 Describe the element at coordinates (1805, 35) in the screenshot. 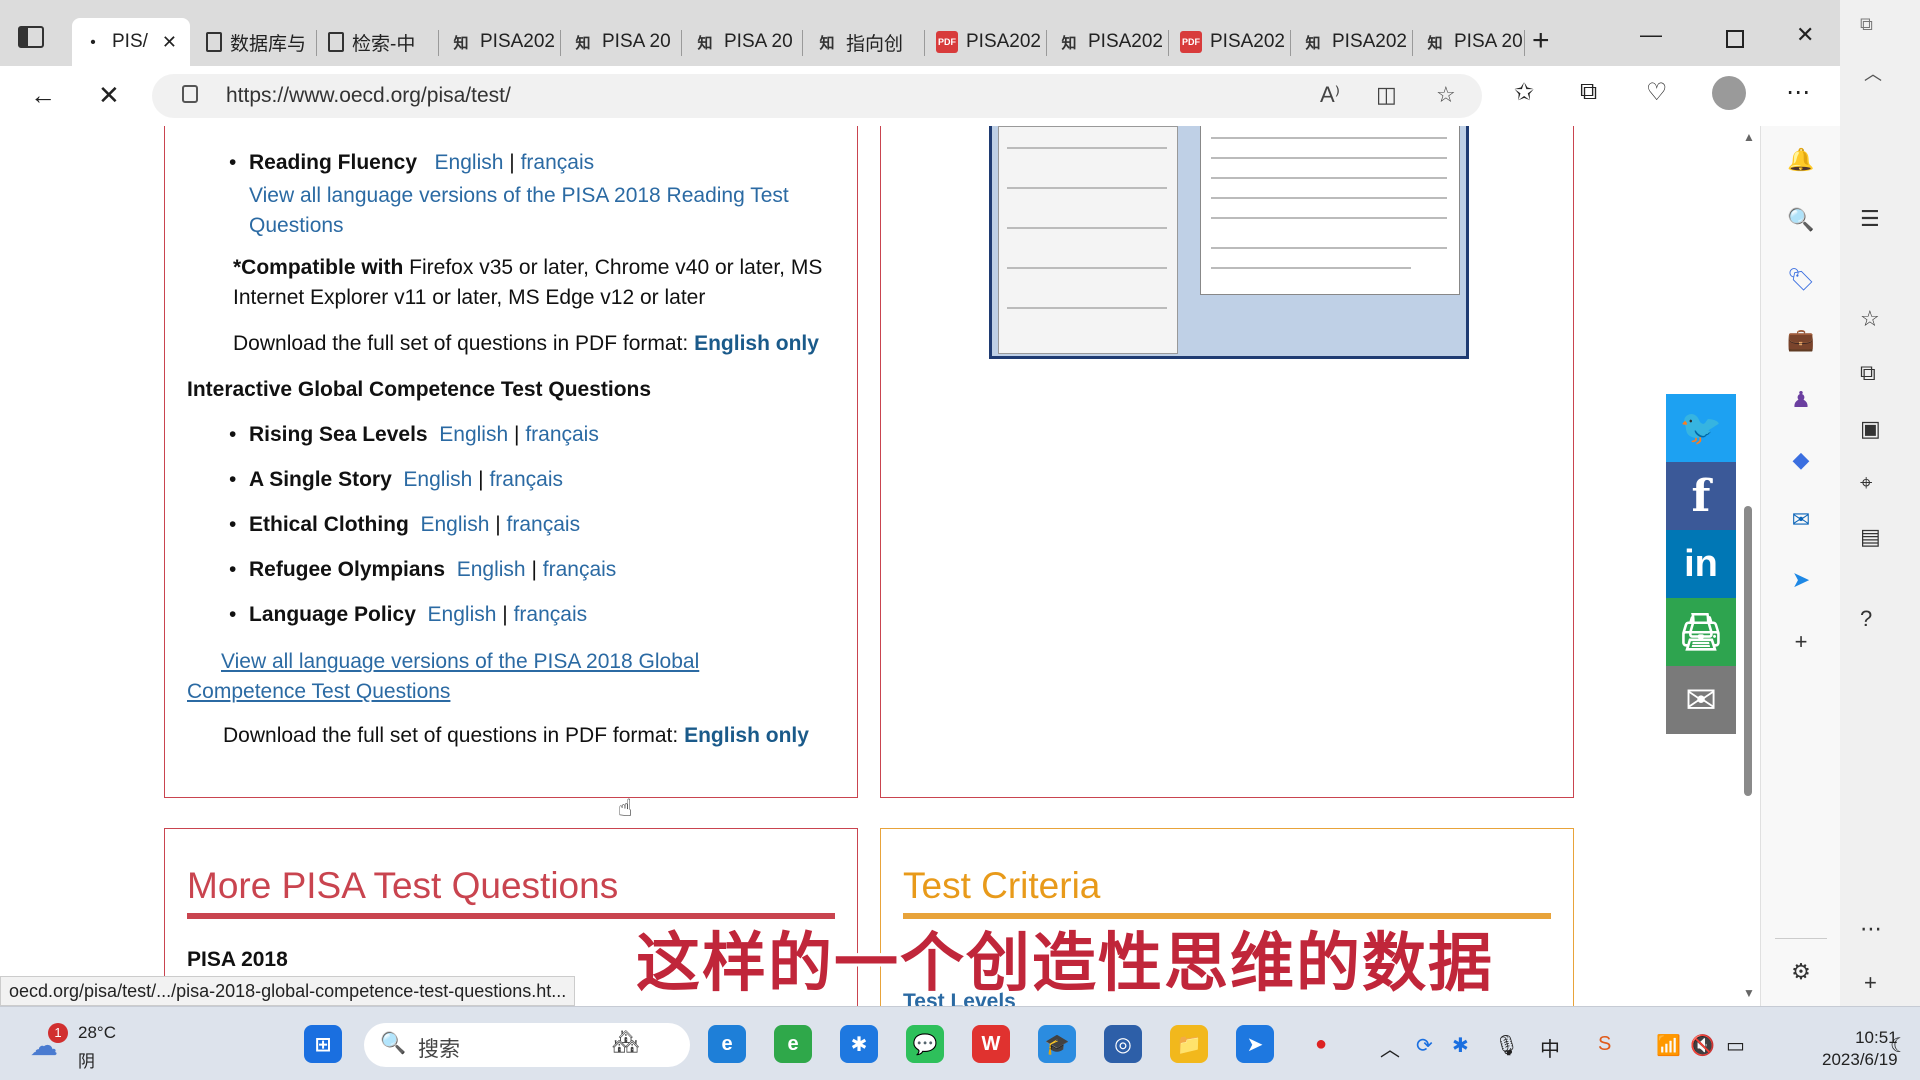

I see `close-window-icon: ✕` at that location.